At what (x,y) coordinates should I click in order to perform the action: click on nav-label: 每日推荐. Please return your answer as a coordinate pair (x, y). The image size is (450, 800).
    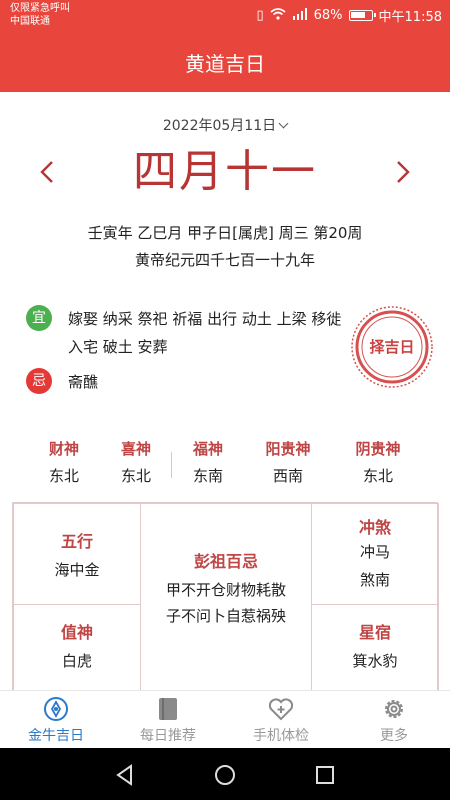
    Looking at the image, I should click on (168, 736).